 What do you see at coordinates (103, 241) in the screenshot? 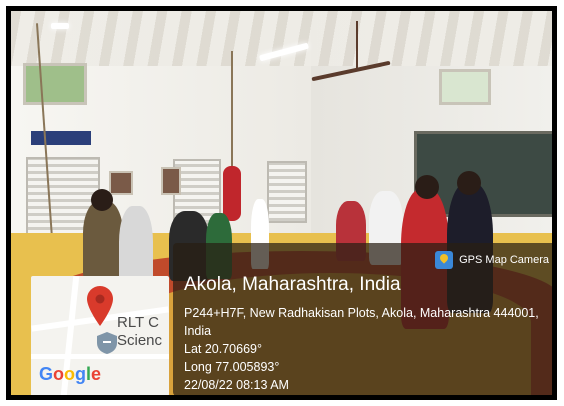
I see `wrestler` at bounding box center [103, 241].